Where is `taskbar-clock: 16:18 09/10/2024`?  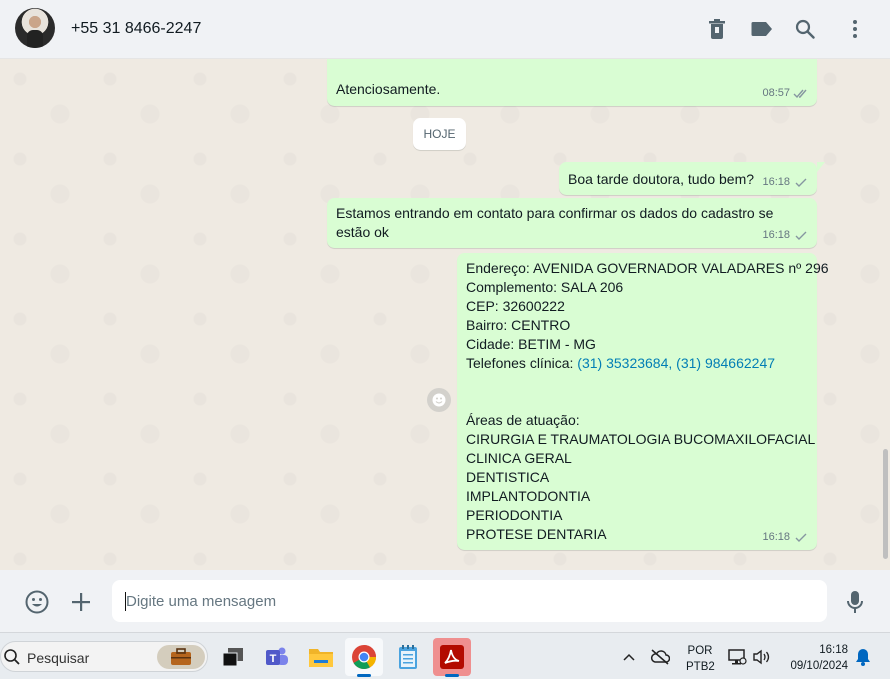 taskbar-clock: 16:18 09/10/2024 is located at coordinates (814, 658).